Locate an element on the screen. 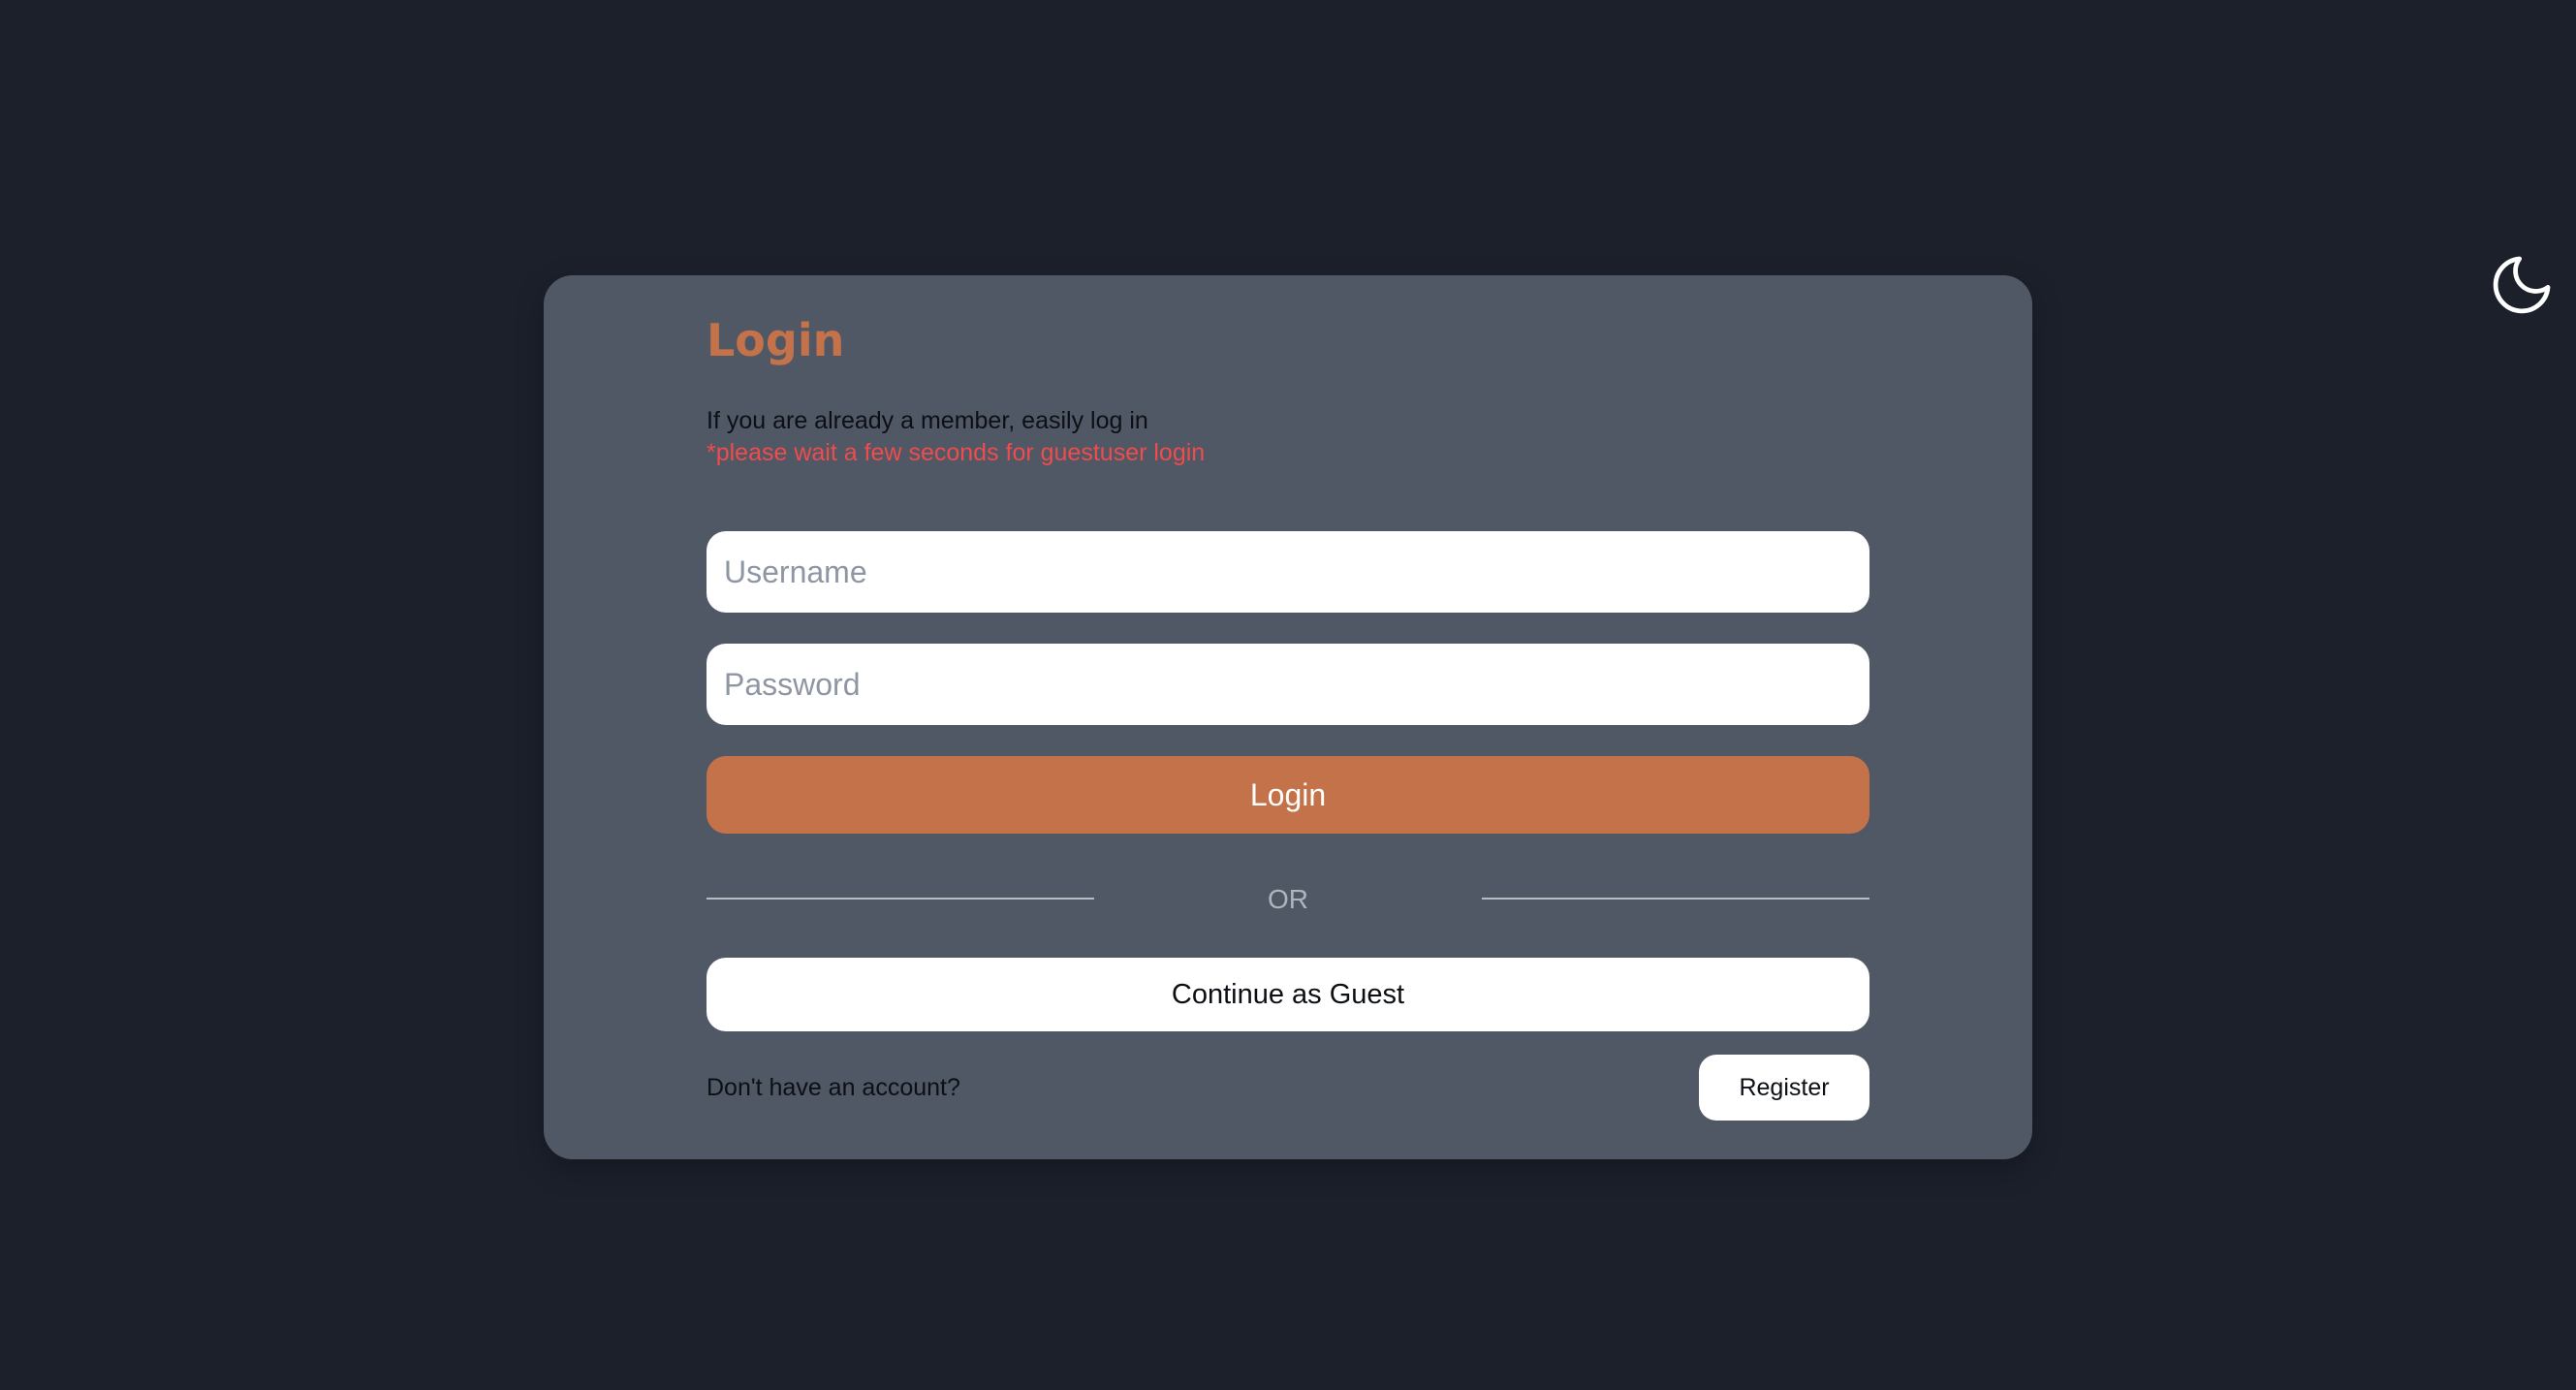 The width and height of the screenshot is (2576, 1390). moon-icon is located at coordinates (2522, 285).